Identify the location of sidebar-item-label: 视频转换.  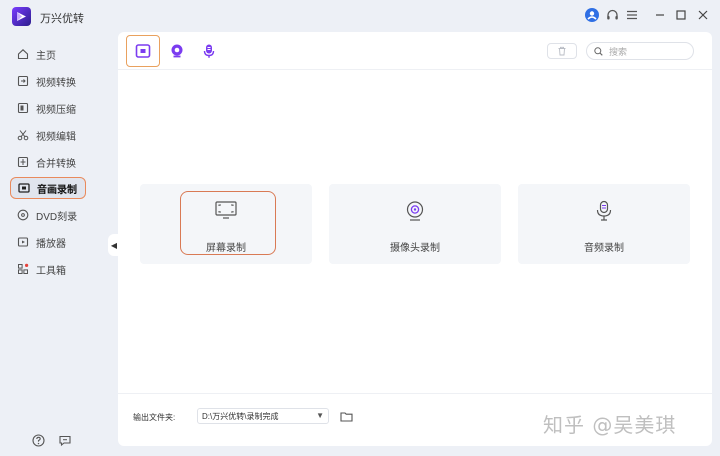
(56, 83).